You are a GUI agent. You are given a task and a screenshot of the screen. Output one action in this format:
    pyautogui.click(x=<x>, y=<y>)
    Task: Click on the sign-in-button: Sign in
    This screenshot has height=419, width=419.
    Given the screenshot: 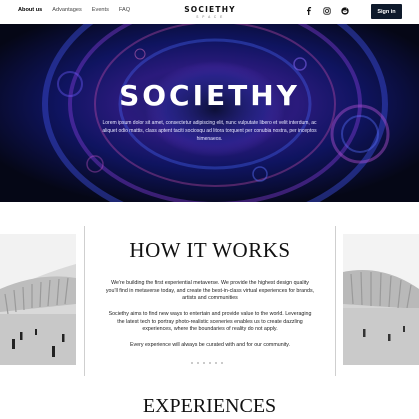 What is the action you would take?
    pyautogui.click(x=386, y=11)
    